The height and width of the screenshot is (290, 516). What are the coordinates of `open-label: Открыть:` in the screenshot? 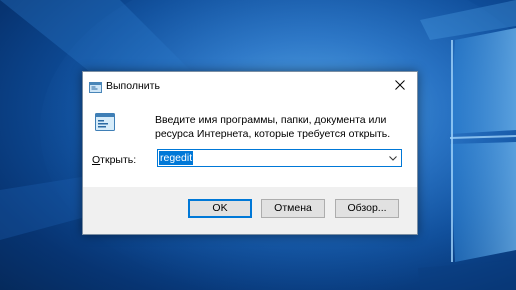 It's located at (114, 160).